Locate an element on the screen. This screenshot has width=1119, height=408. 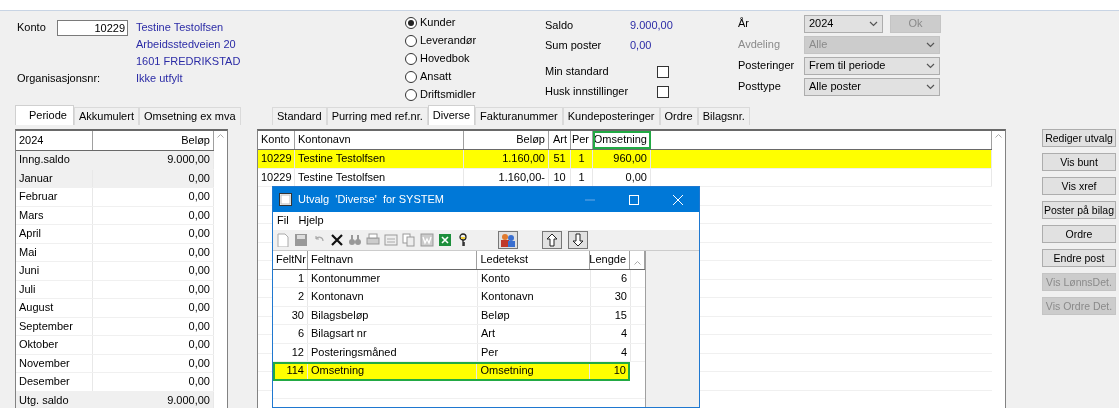
maximize-icon is located at coordinates (634, 199).